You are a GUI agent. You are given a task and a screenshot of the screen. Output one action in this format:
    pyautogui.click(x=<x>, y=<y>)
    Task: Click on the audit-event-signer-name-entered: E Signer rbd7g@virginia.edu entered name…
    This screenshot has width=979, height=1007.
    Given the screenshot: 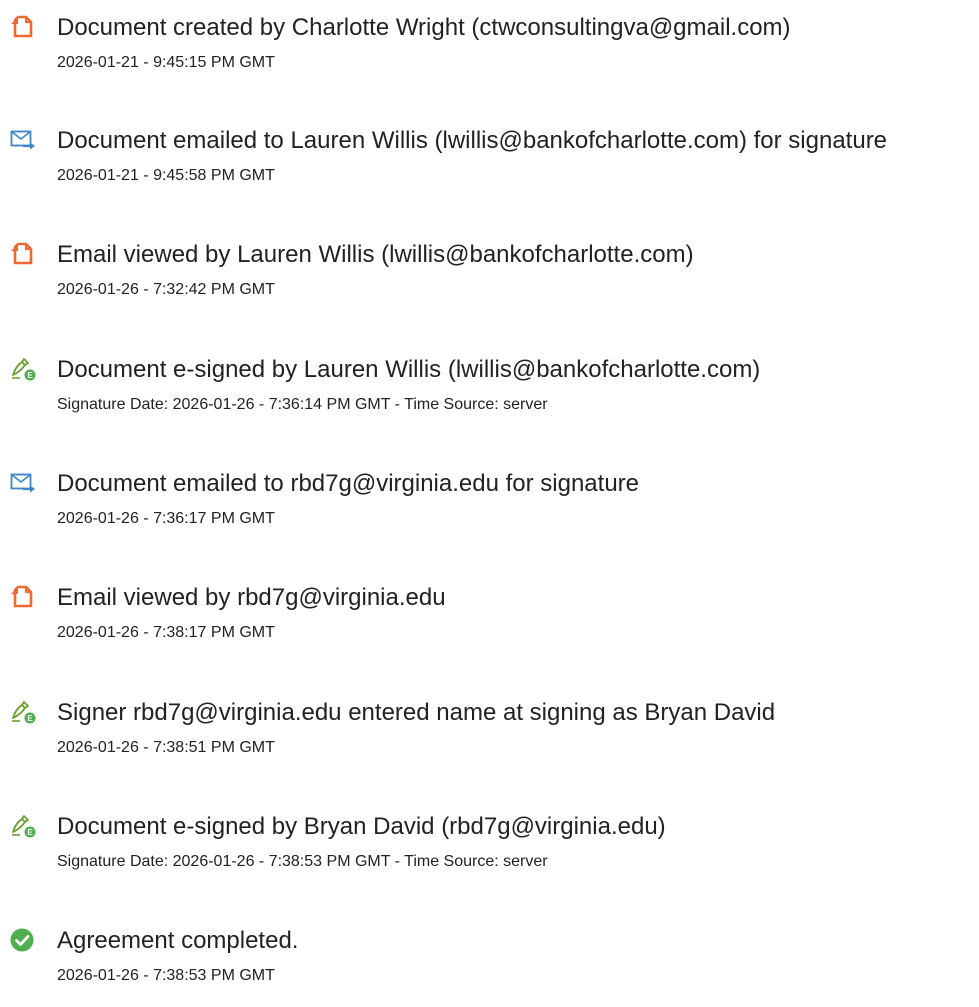 What is the action you would take?
    pyautogui.click(x=489, y=739)
    